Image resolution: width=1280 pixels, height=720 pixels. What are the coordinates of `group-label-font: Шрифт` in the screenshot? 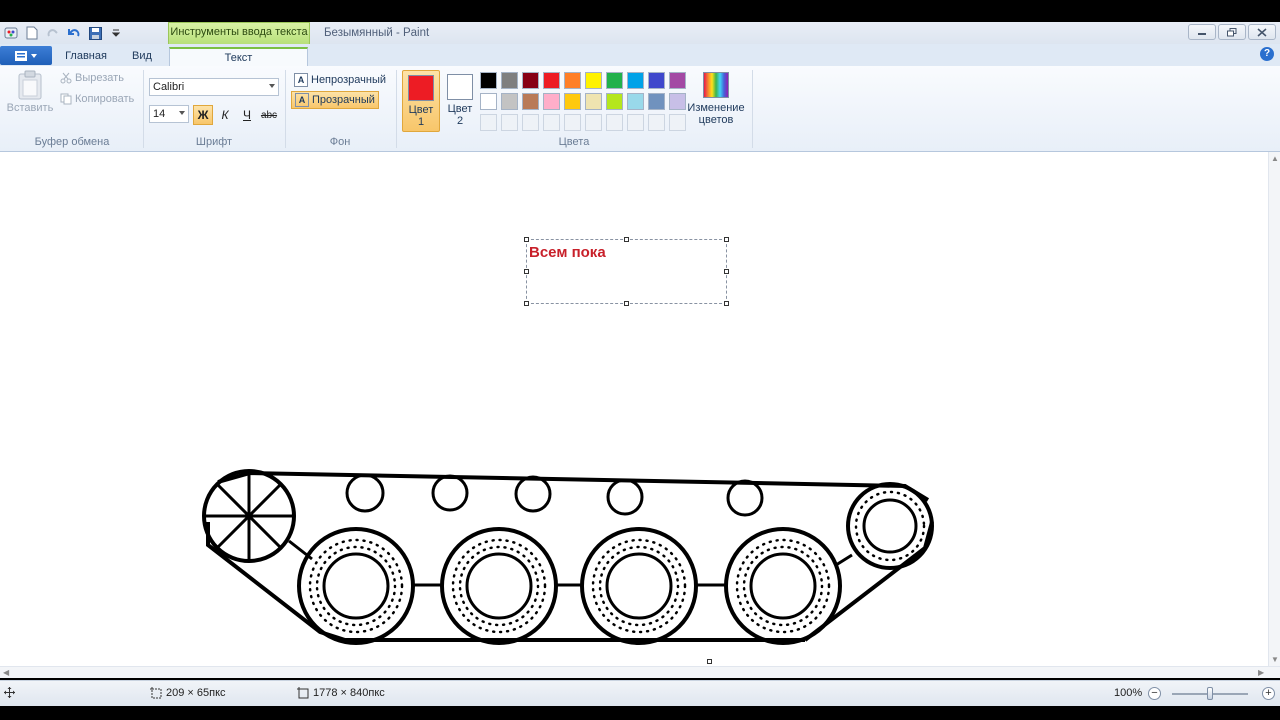 It's located at (214, 142).